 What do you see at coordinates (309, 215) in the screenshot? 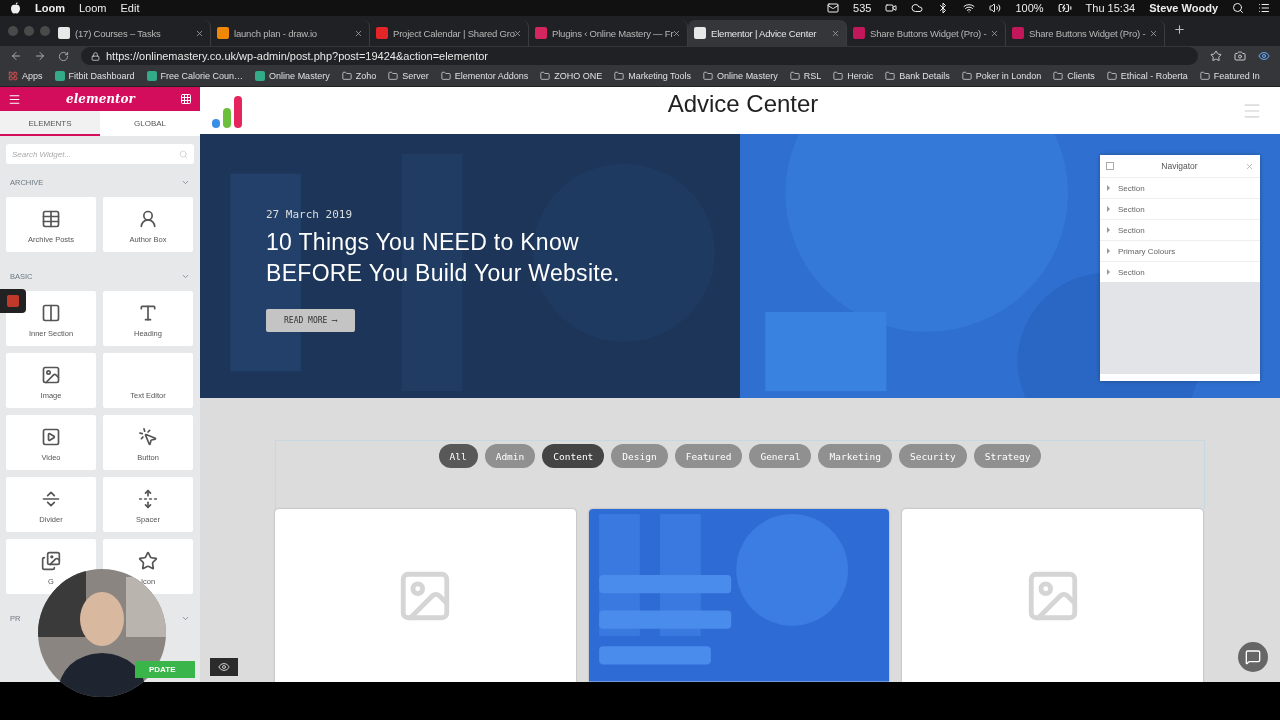
I see `post-date: 27 March 2019` at bounding box center [309, 215].